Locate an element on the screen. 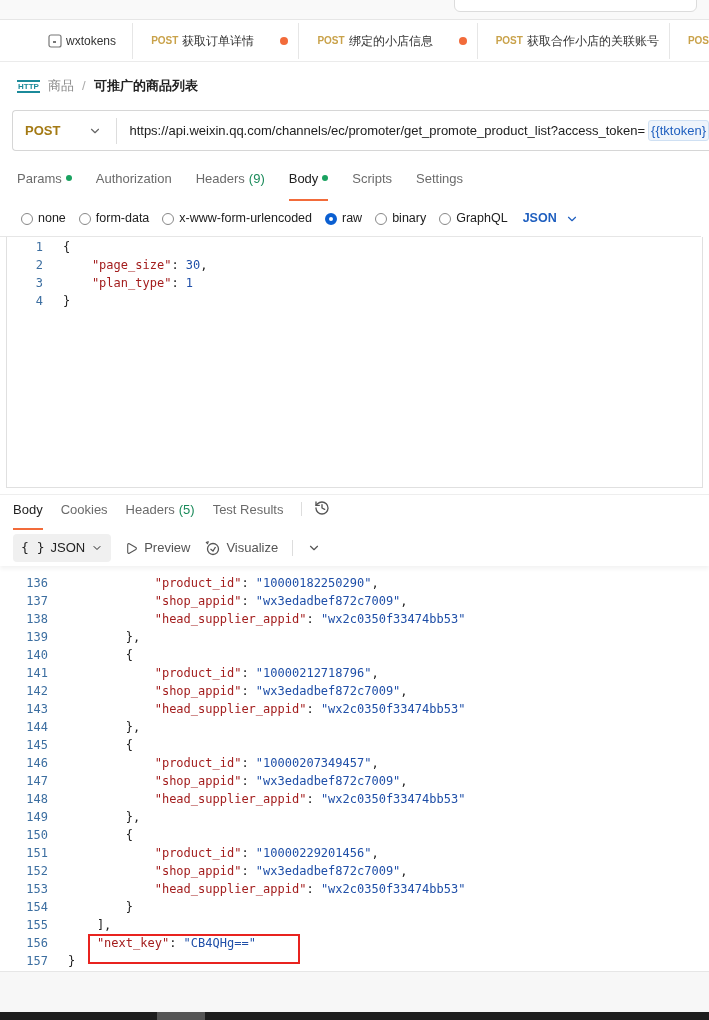  request-tab: wxtokens is located at coordinates (91, 40).